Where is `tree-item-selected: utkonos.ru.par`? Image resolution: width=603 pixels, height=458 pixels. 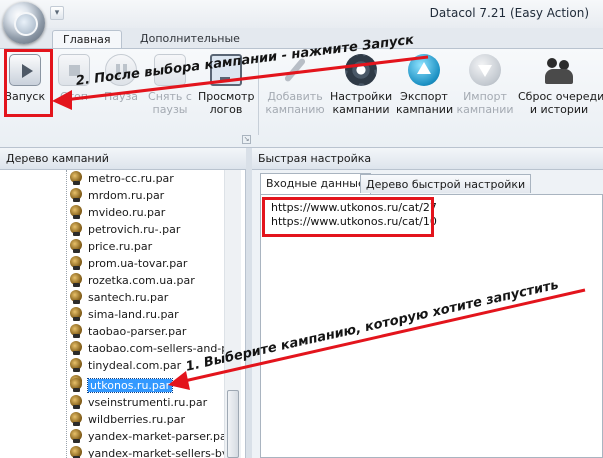 tree-item-selected: utkonos.ru.par is located at coordinates (146, 385).